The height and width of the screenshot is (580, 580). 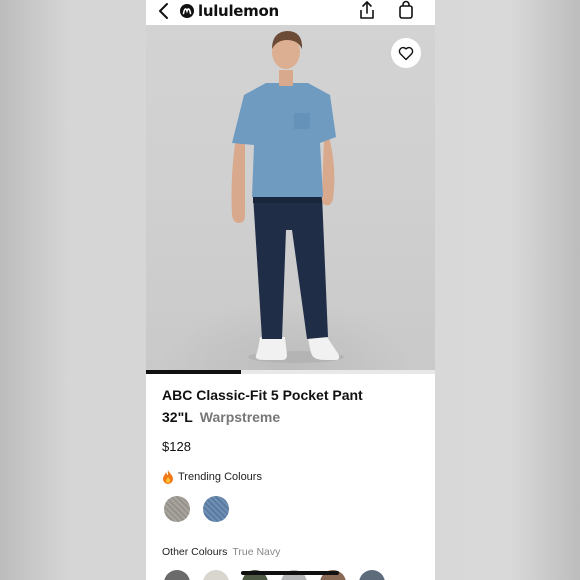 I want to click on share-icon, so click(x=367, y=10).